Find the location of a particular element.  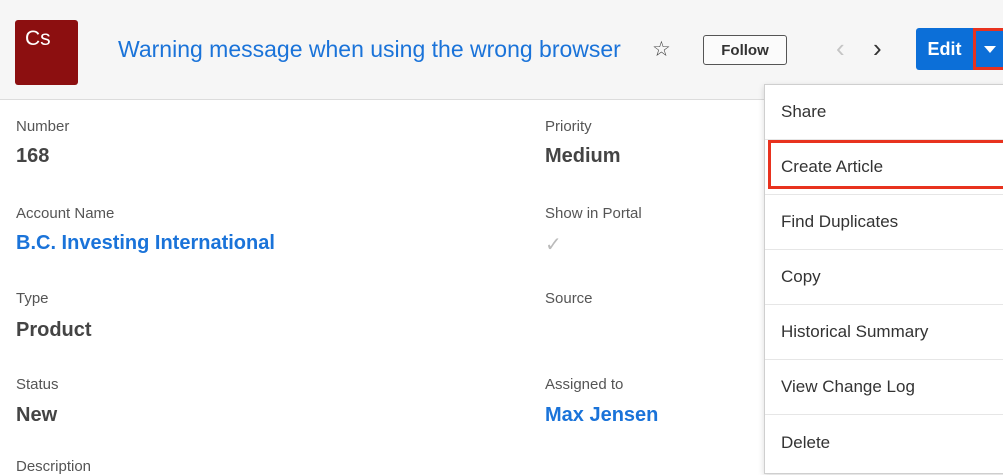

menu-item-copy: Copy is located at coordinates (884, 277).